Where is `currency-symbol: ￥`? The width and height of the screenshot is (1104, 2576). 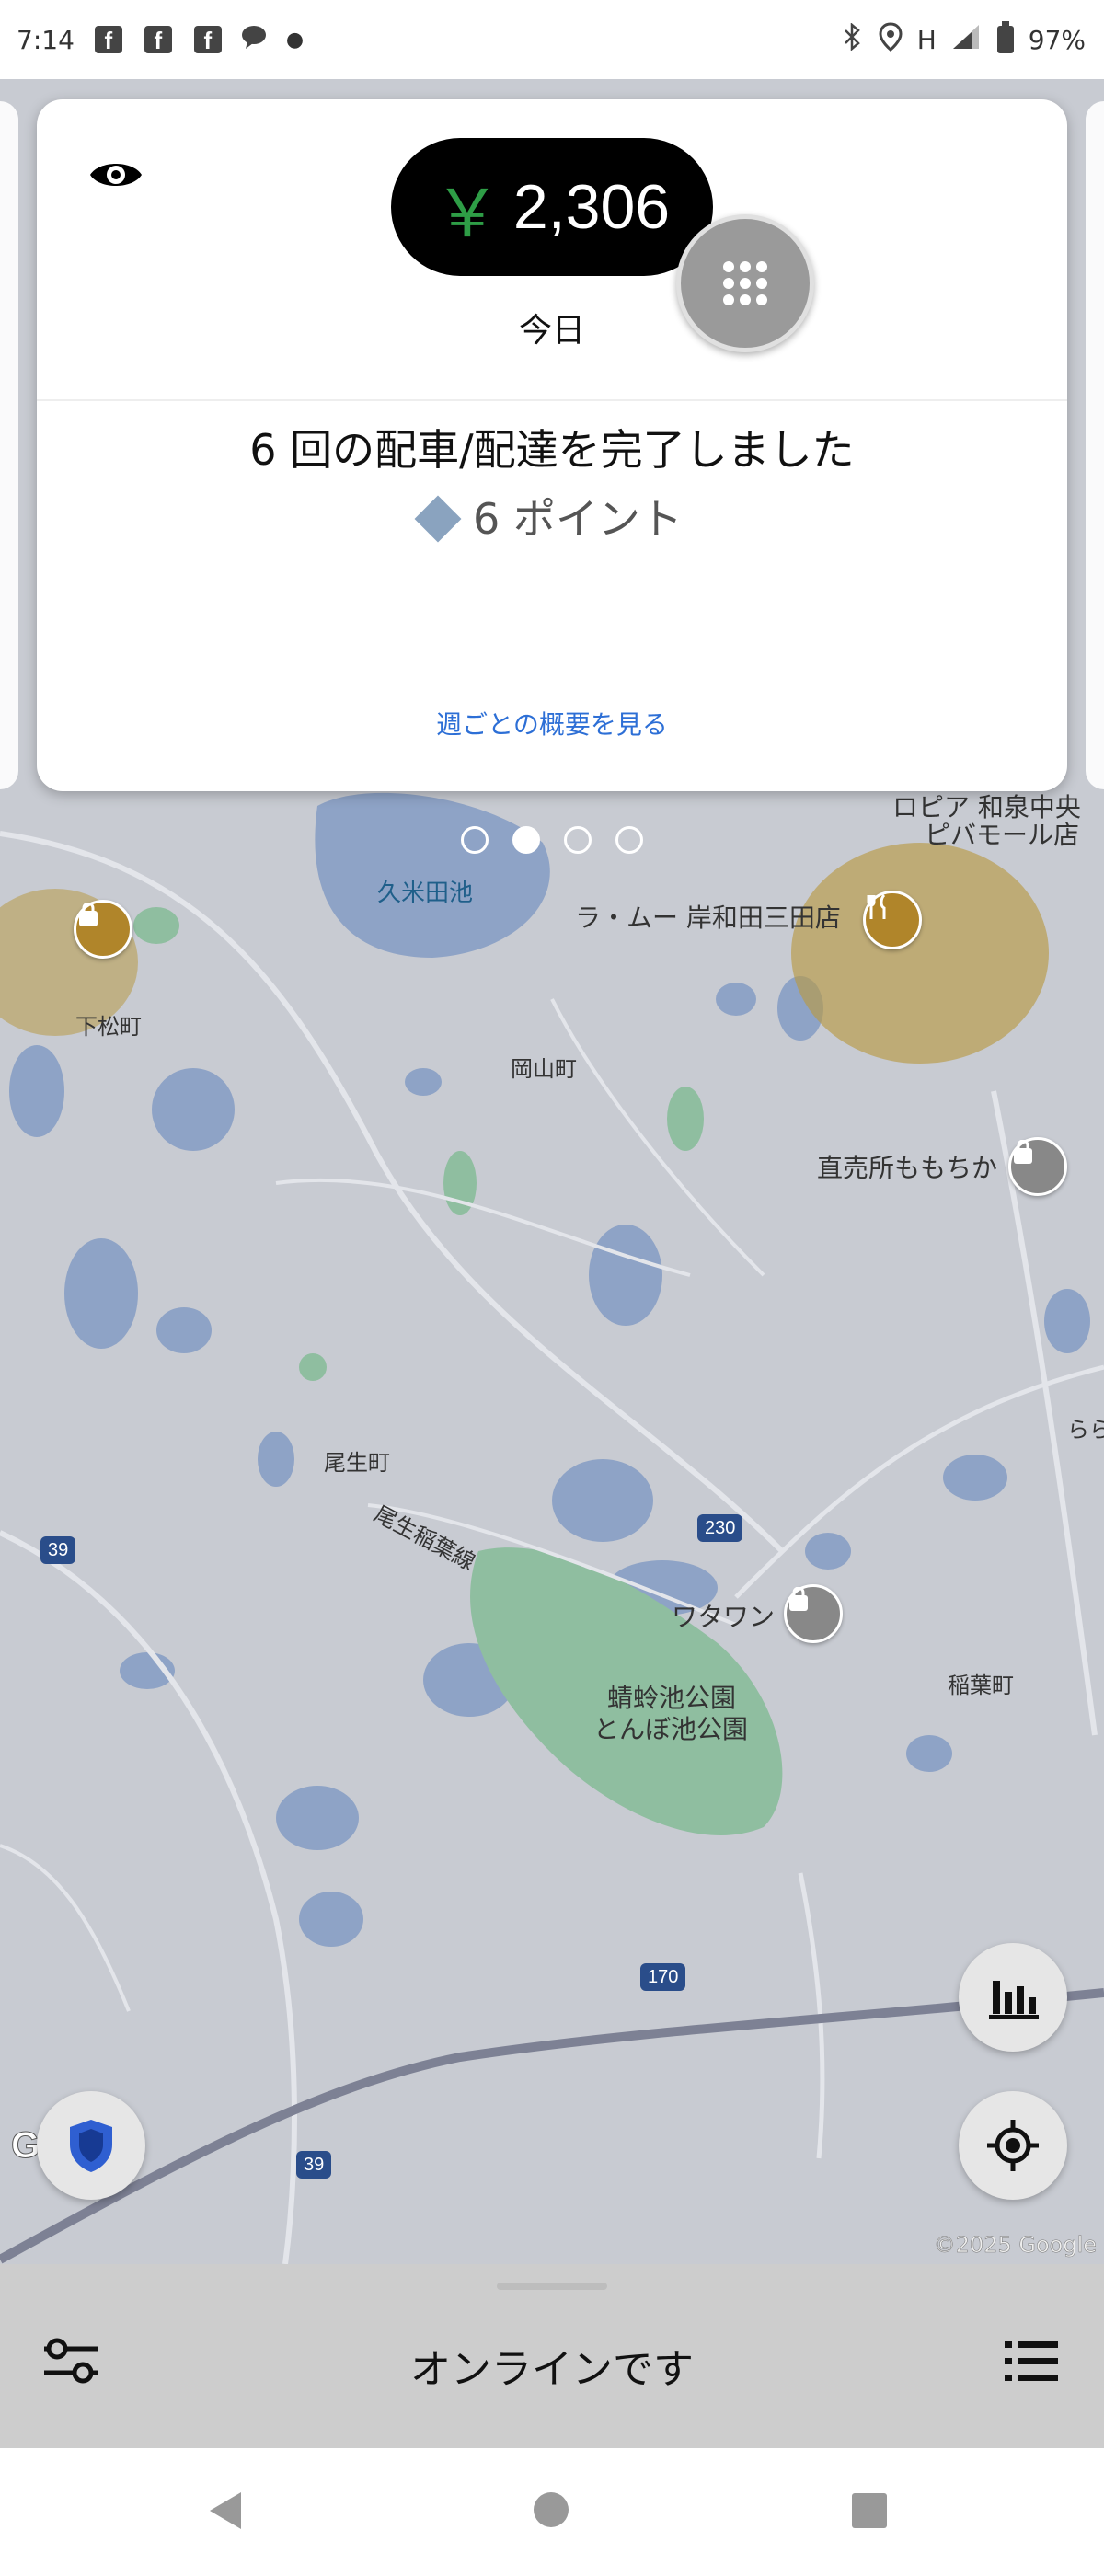
currency-symbol: ￥ is located at coordinates (466, 213).